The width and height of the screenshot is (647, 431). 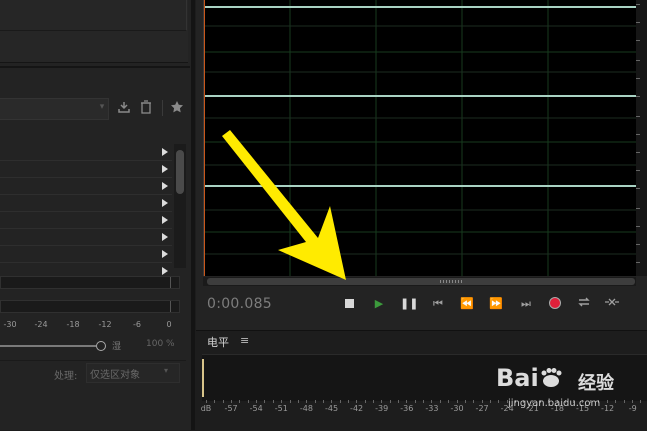 I want to click on stop-icon, so click(x=349, y=303).